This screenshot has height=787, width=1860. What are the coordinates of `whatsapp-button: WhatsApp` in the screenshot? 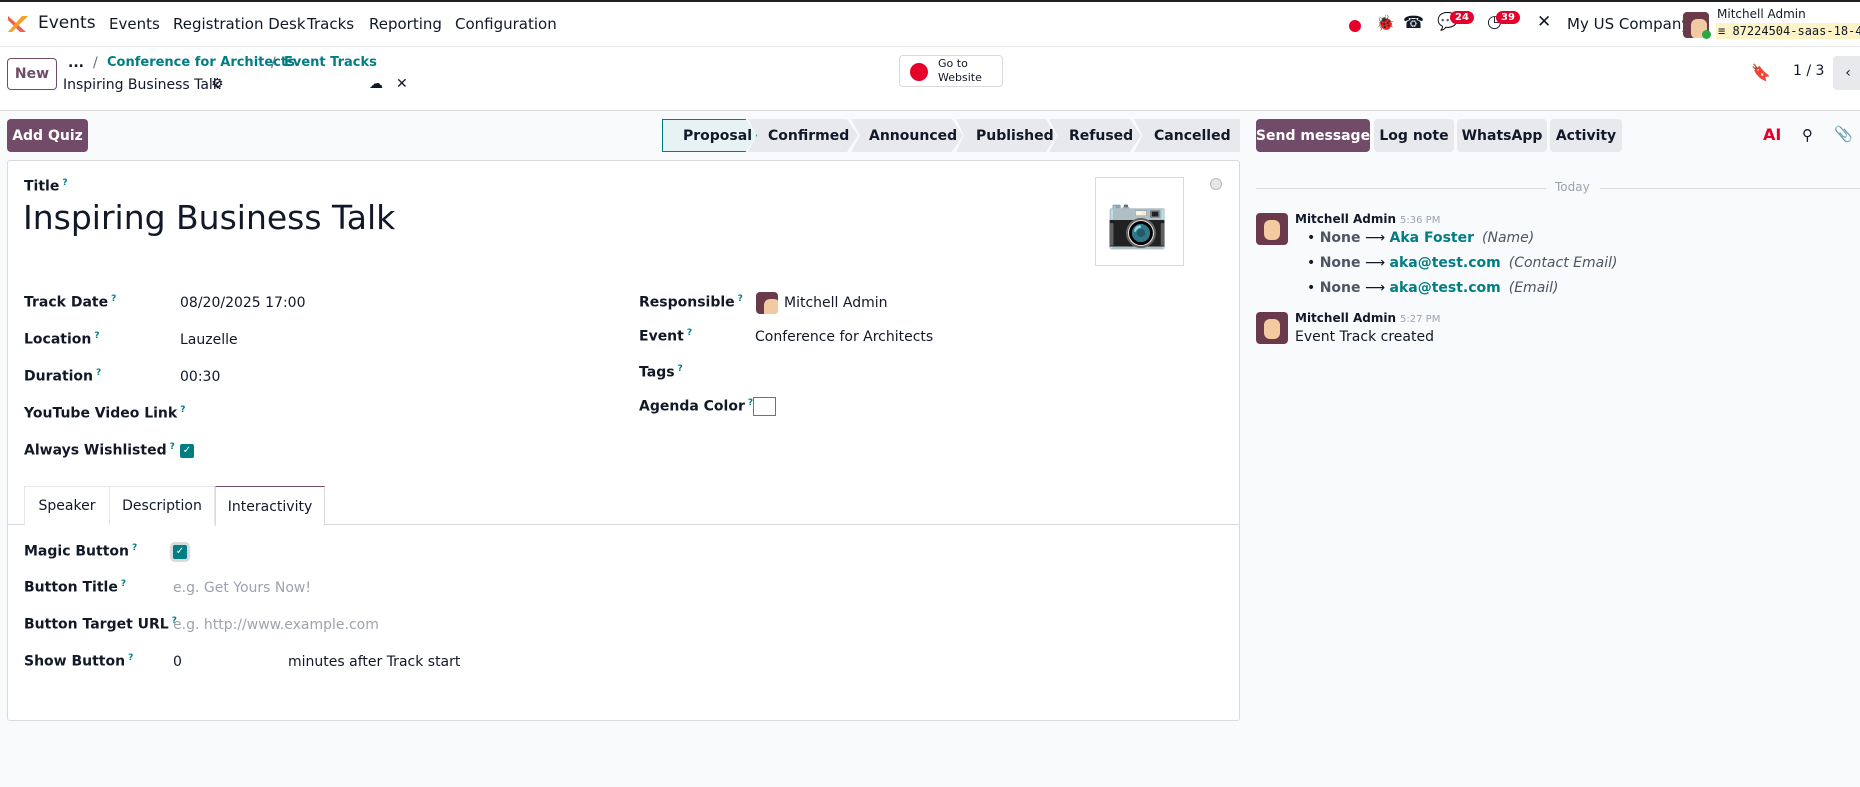 It's located at (1502, 135).